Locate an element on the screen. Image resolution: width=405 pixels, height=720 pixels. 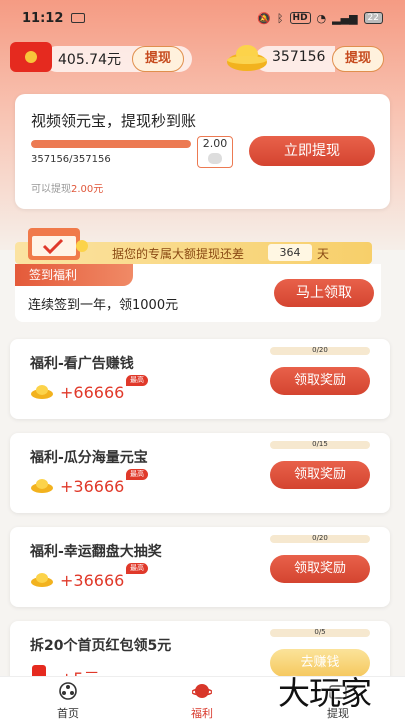
wallet-withdraw-button: 提现 is located at coordinates (158, 59).